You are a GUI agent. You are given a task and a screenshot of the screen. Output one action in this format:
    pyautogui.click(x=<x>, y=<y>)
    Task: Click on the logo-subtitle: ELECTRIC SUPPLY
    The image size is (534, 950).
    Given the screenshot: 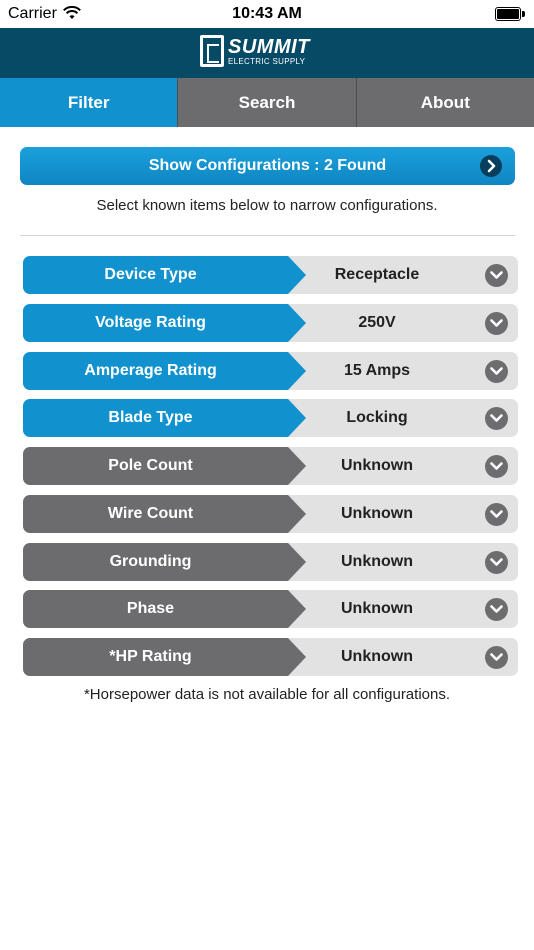 What is the action you would take?
    pyautogui.click(x=267, y=61)
    